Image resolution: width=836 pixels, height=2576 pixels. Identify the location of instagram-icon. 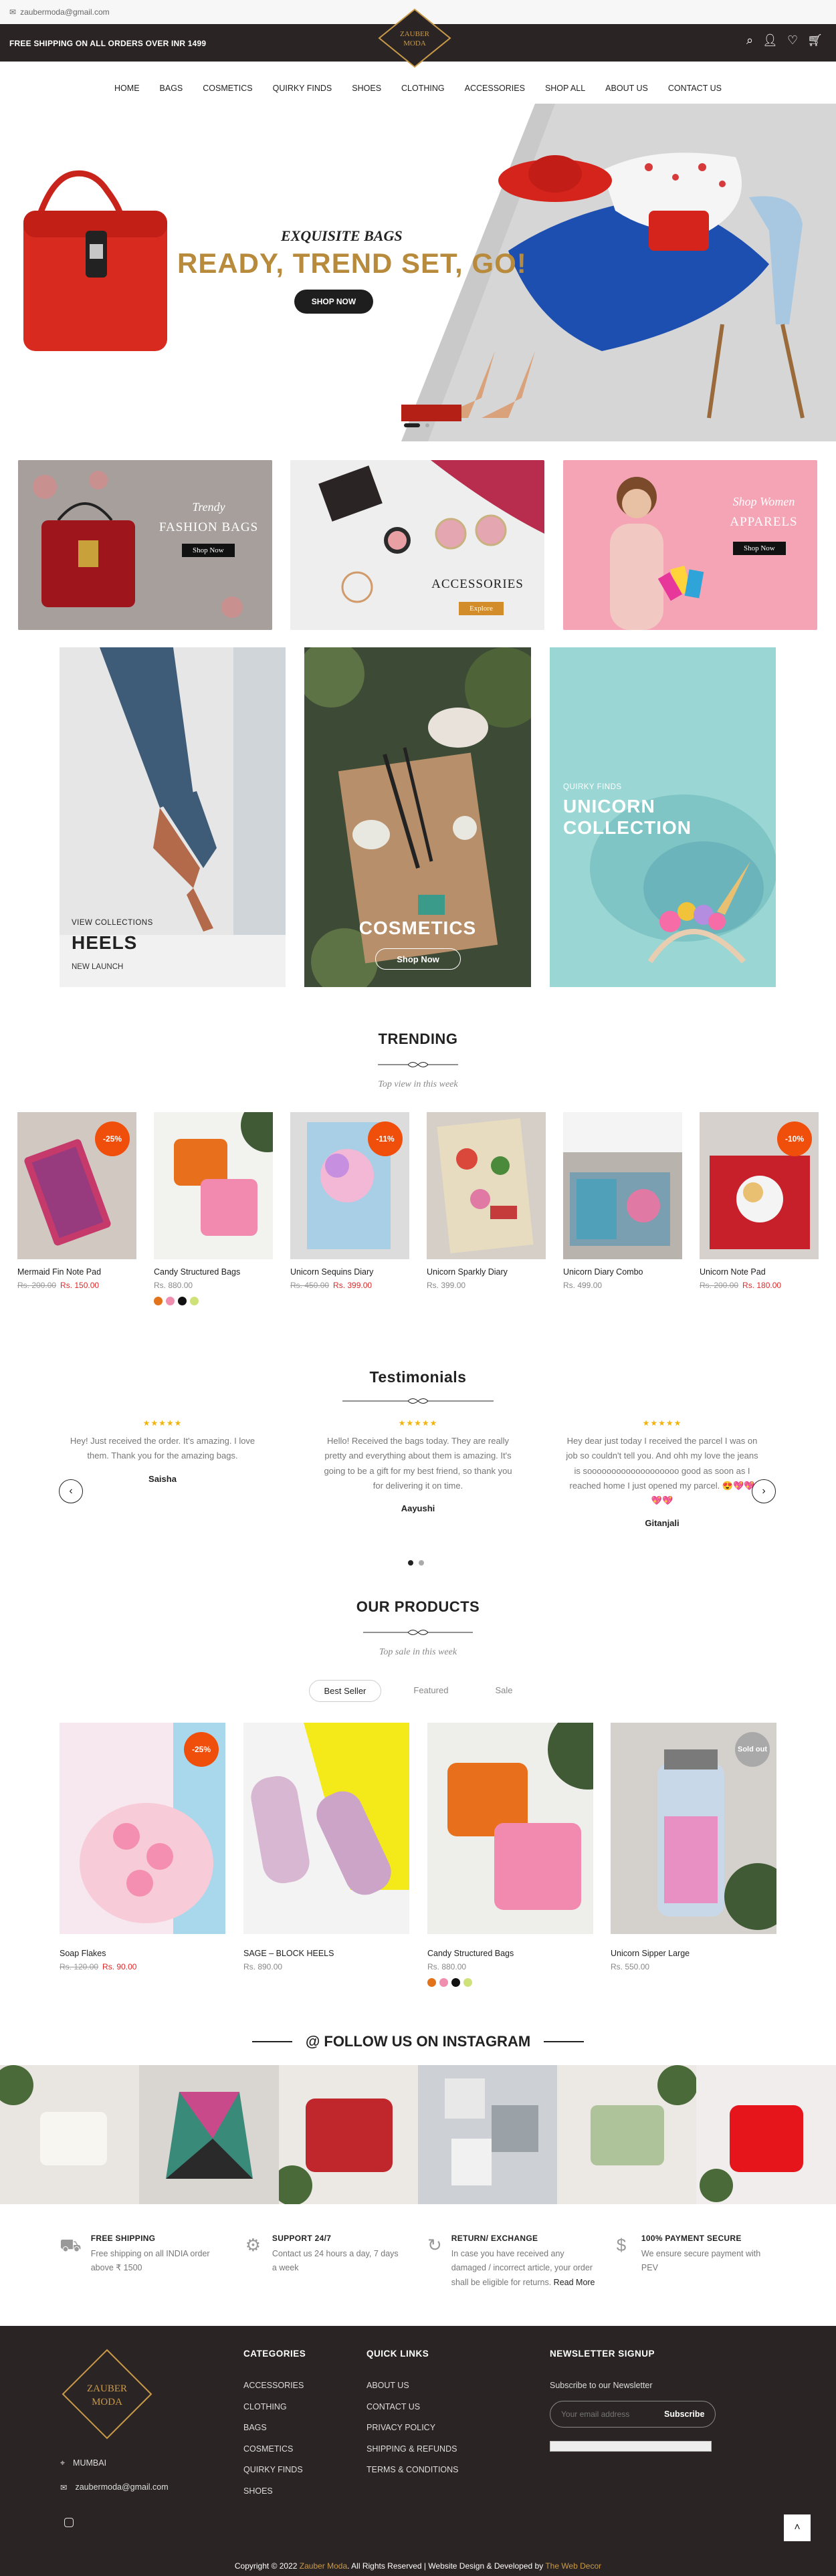
(69, 2522).